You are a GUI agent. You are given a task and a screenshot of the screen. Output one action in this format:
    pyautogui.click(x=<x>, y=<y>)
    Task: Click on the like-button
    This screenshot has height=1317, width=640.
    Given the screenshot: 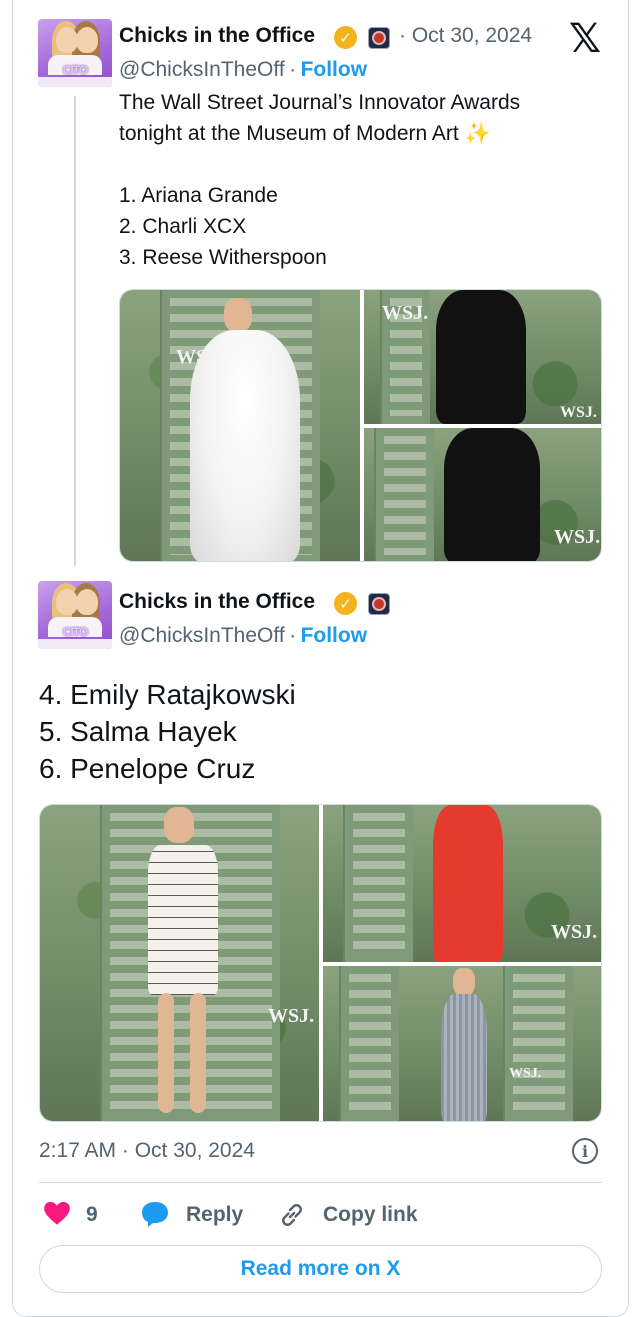 What is the action you would take?
    pyautogui.click(x=58, y=1214)
    